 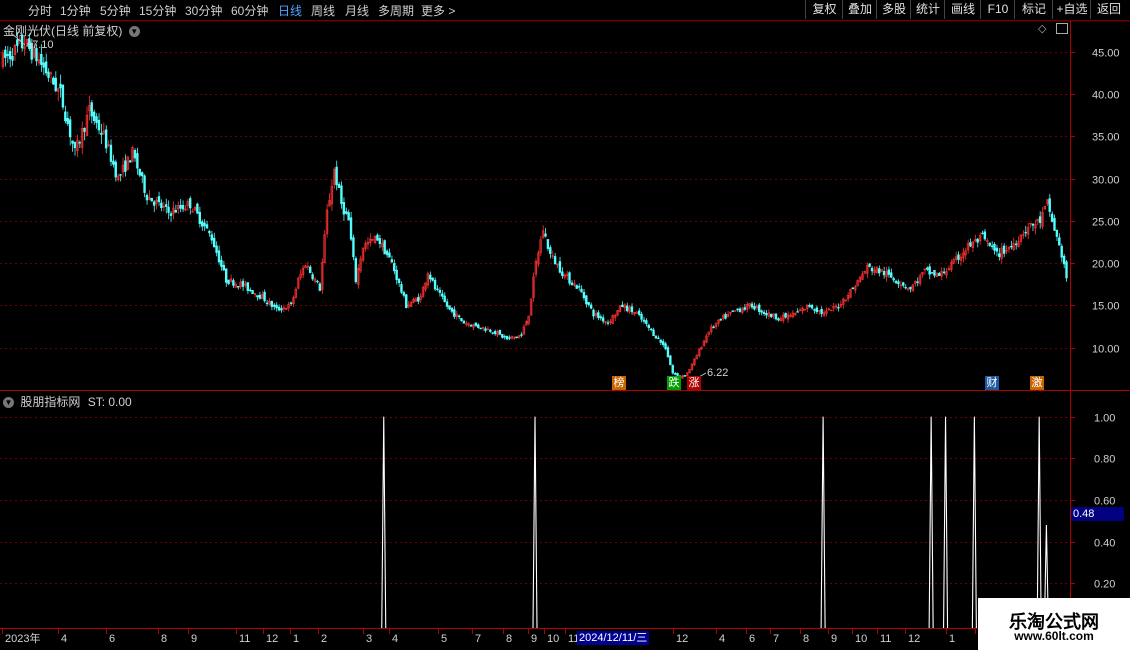 What do you see at coordinates (619, 383) in the screenshot?
I see `event-tag-list: 榜` at bounding box center [619, 383].